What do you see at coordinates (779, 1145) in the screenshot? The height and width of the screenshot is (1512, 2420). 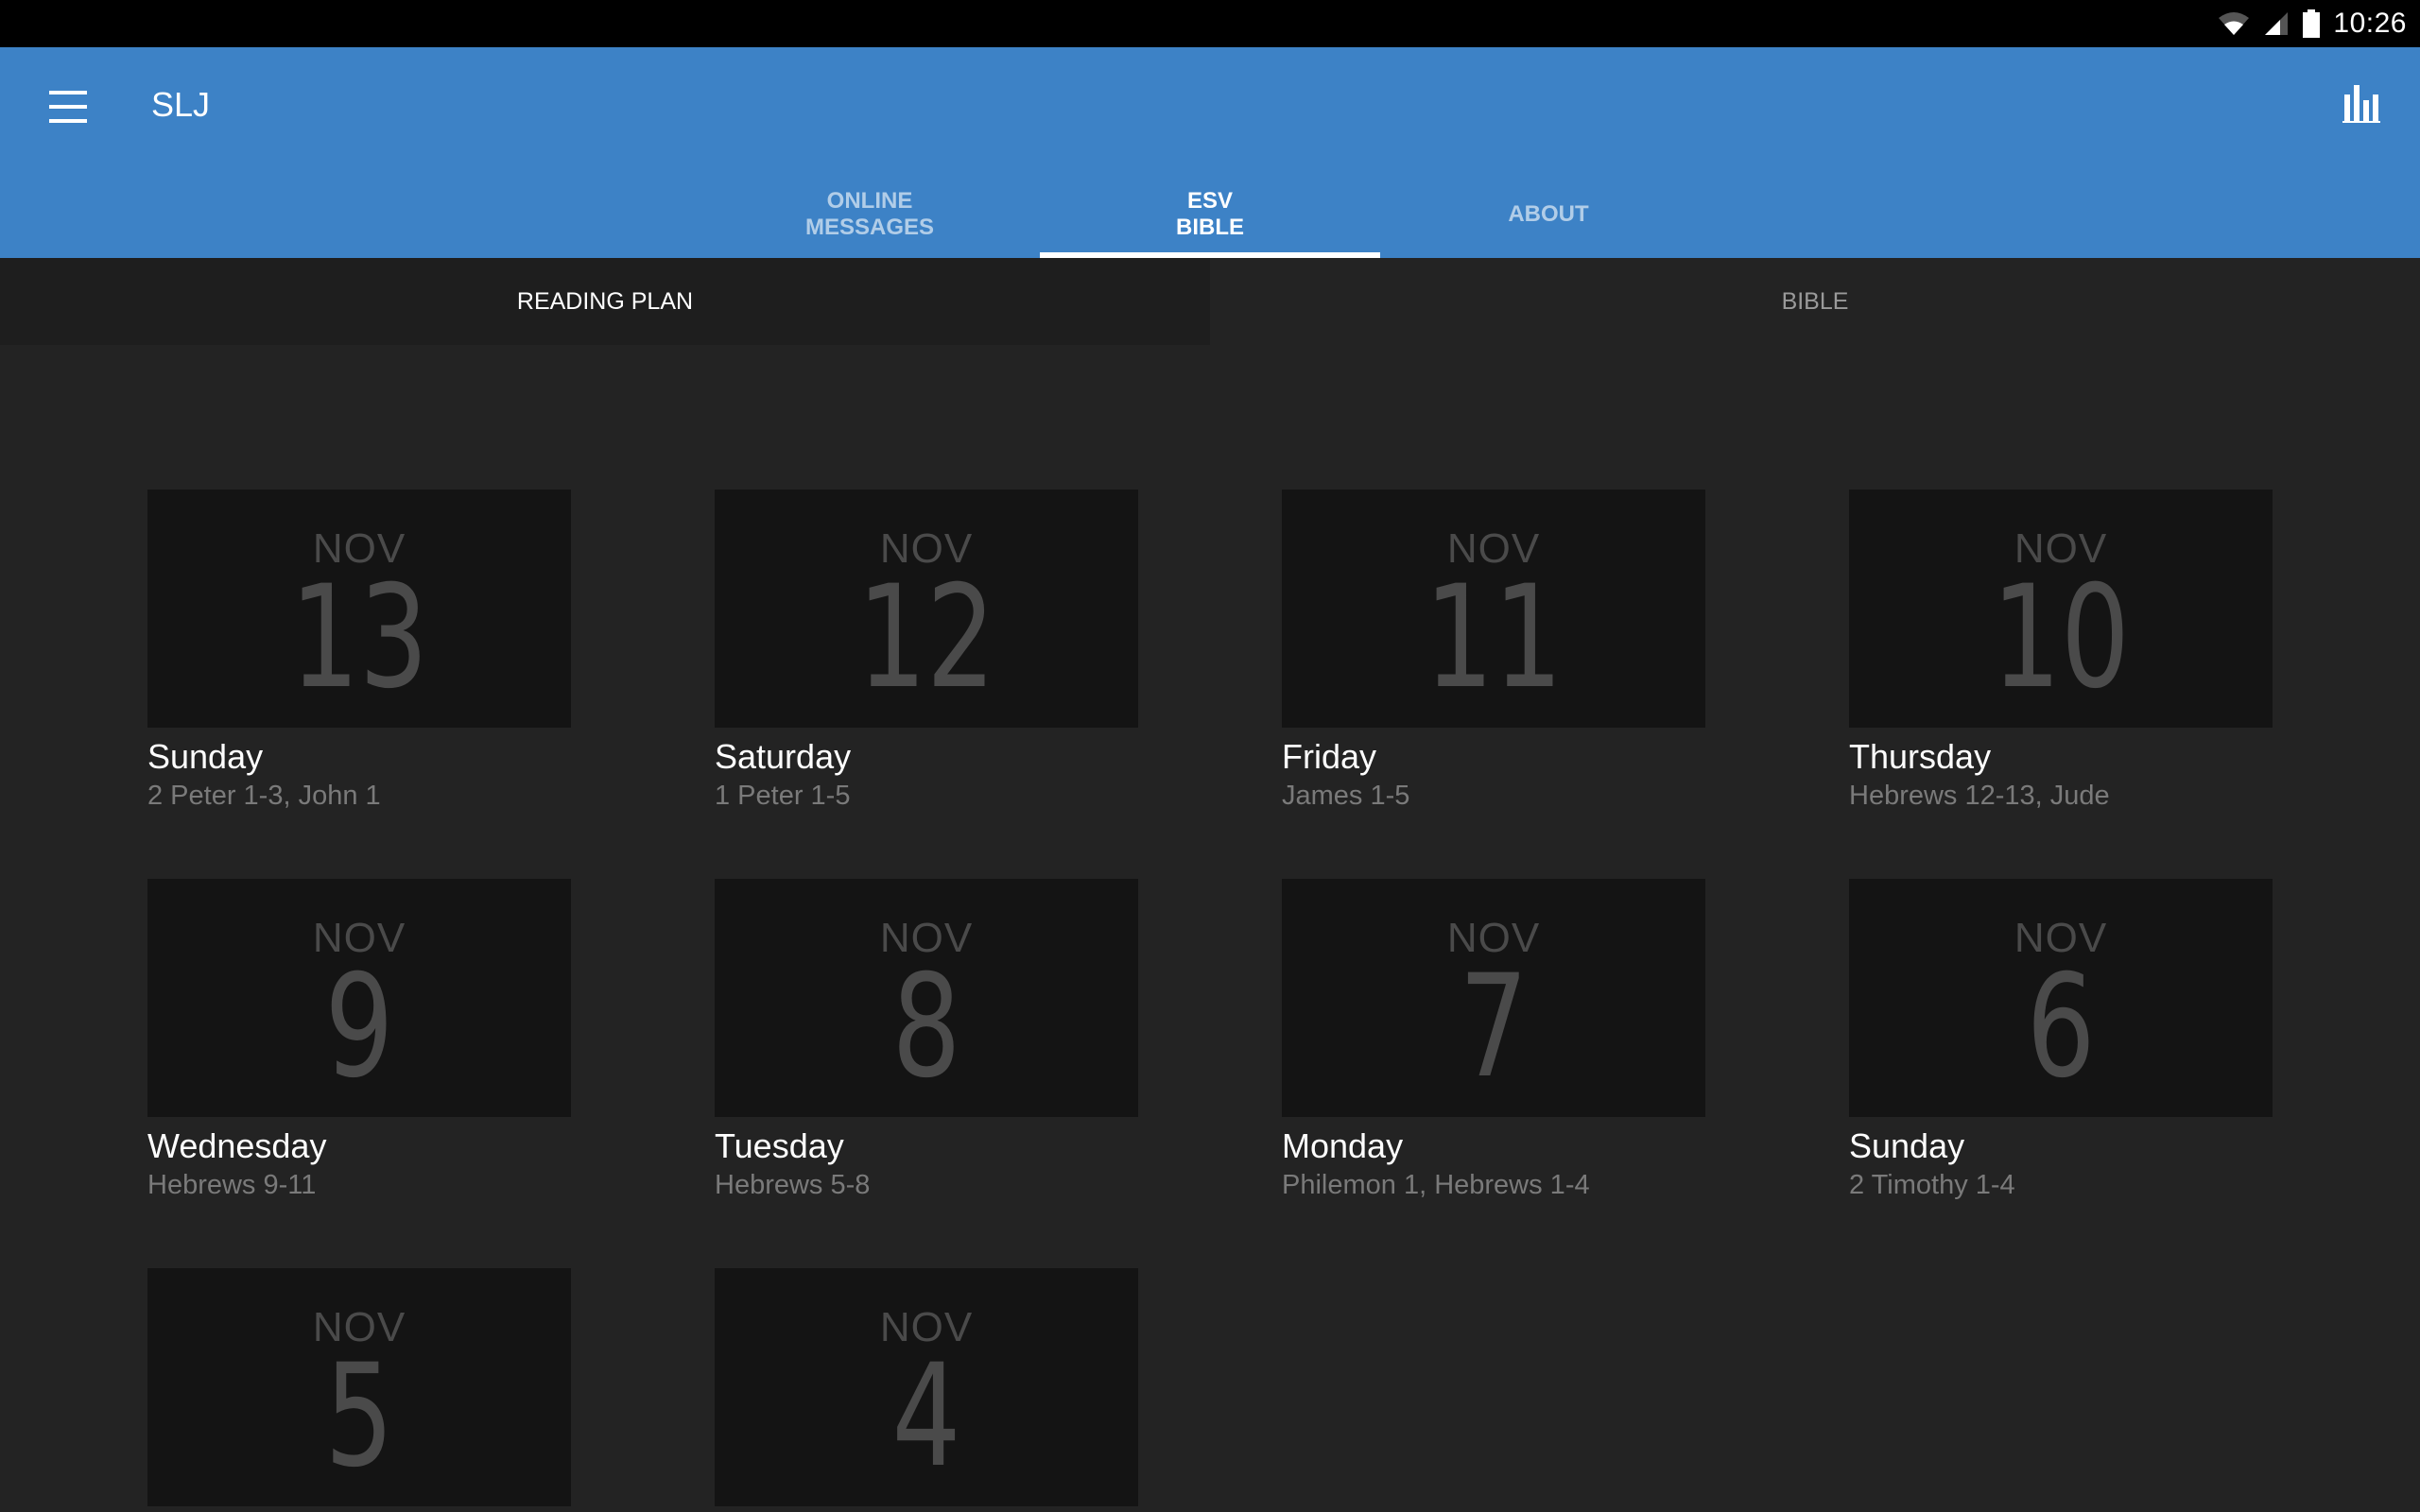 I see `reading-weekday: Tuesday` at bounding box center [779, 1145].